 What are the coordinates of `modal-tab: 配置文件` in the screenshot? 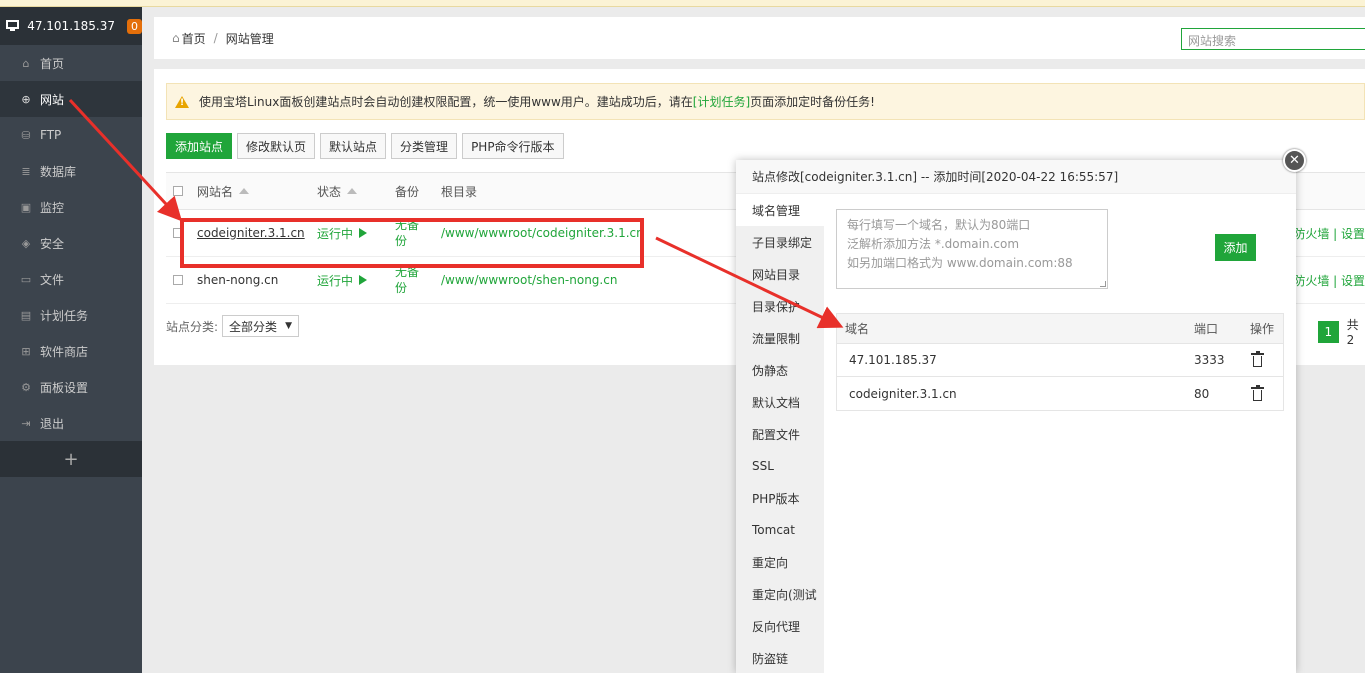 It's located at (780, 434).